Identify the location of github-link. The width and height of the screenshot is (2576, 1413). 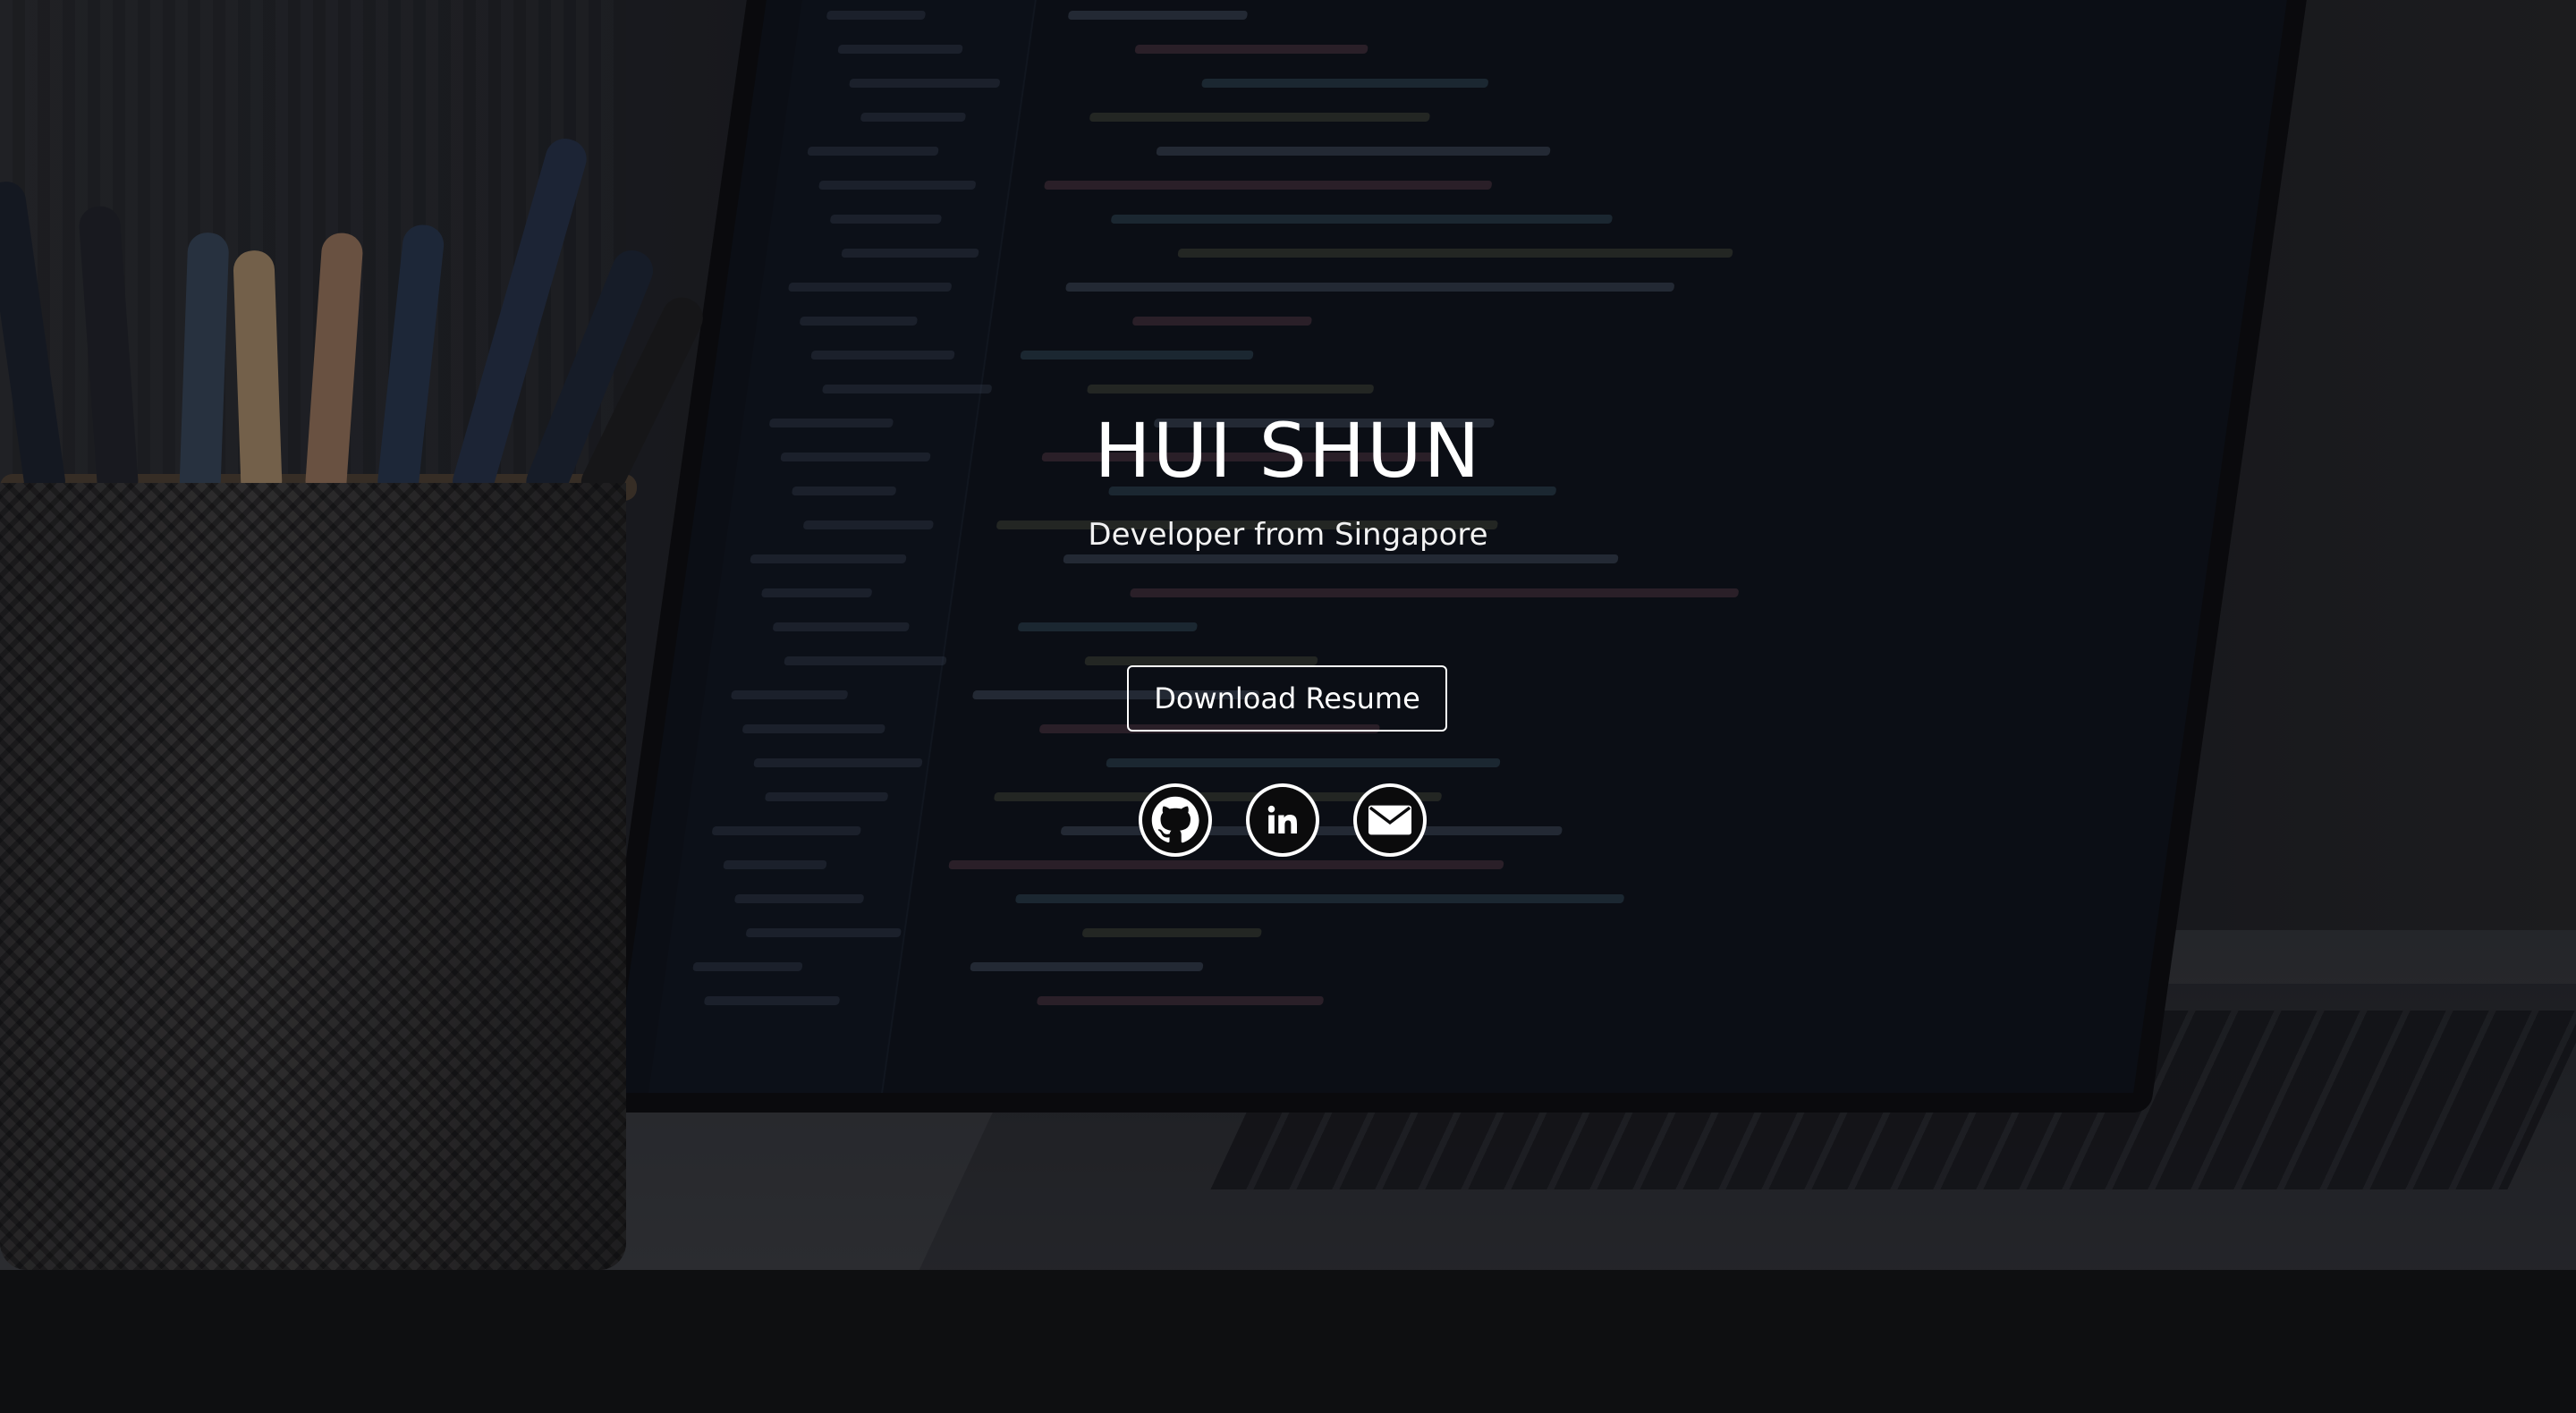
(1175, 820).